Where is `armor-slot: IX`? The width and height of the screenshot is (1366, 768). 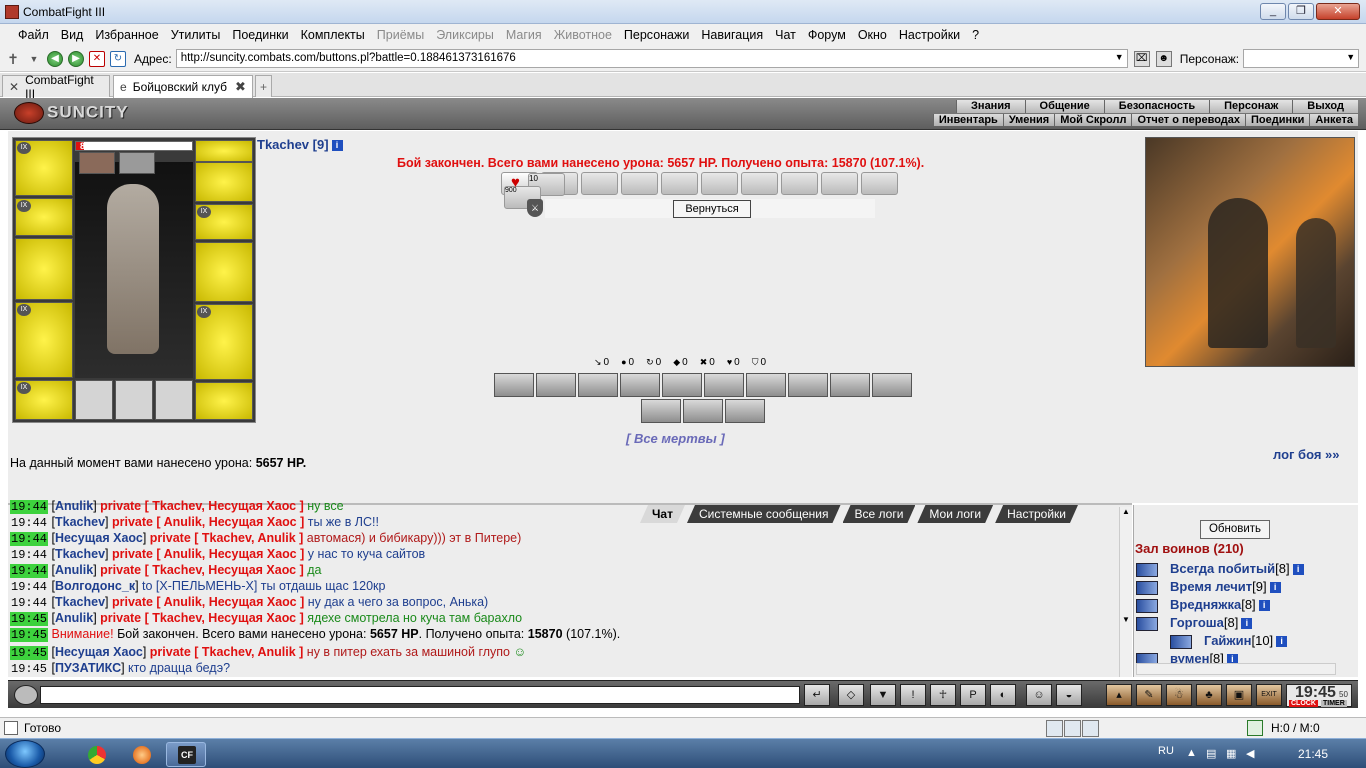 armor-slot: IX is located at coordinates (44, 340).